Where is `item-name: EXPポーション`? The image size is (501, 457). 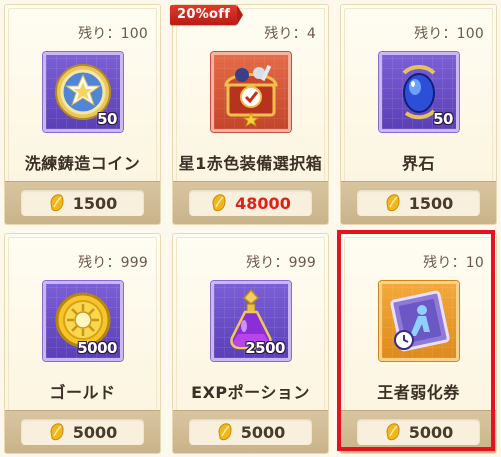
item-name: EXPポーション is located at coordinates (250, 392).